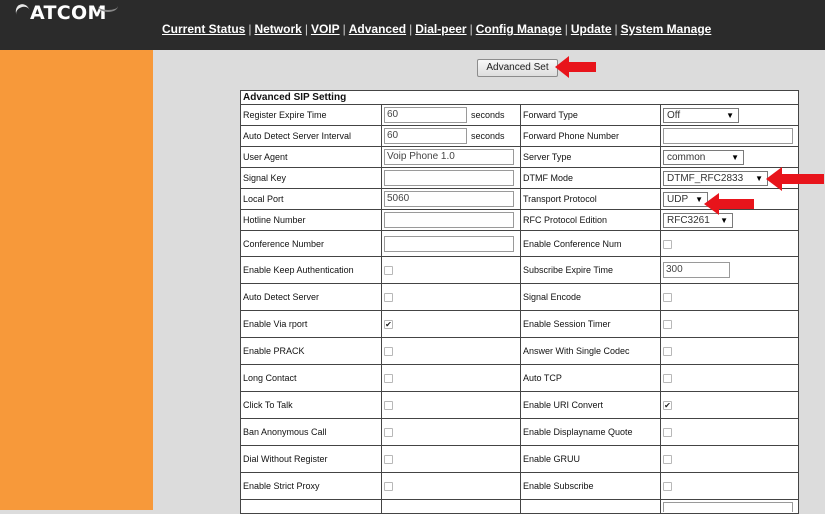 Image resolution: width=825 pixels, height=514 pixels. What do you see at coordinates (203, 29) in the screenshot?
I see `nav-current-status: Current Status` at bounding box center [203, 29].